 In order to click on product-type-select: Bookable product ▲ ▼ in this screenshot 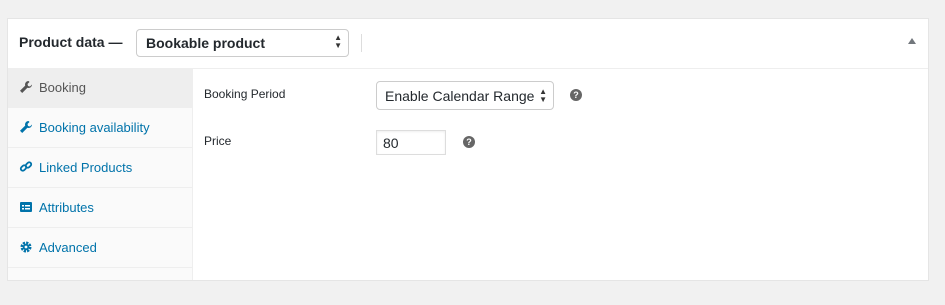, I will do `click(242, 43)`.